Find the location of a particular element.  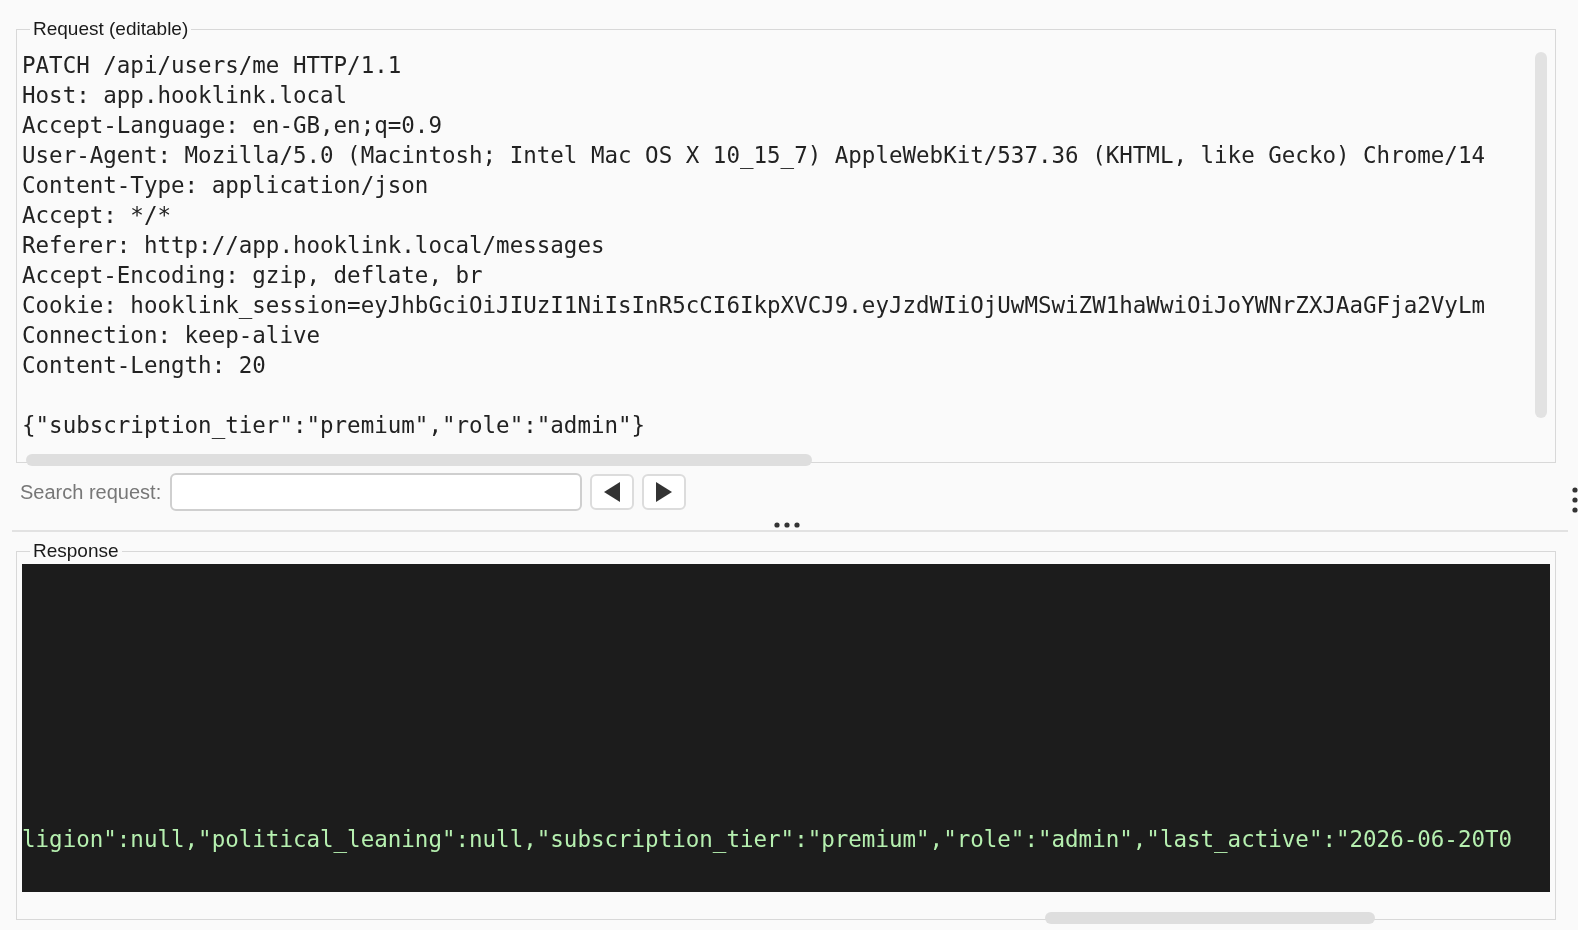

request-line: Host: app.hooklink.local is located at coordinates (185, 95).